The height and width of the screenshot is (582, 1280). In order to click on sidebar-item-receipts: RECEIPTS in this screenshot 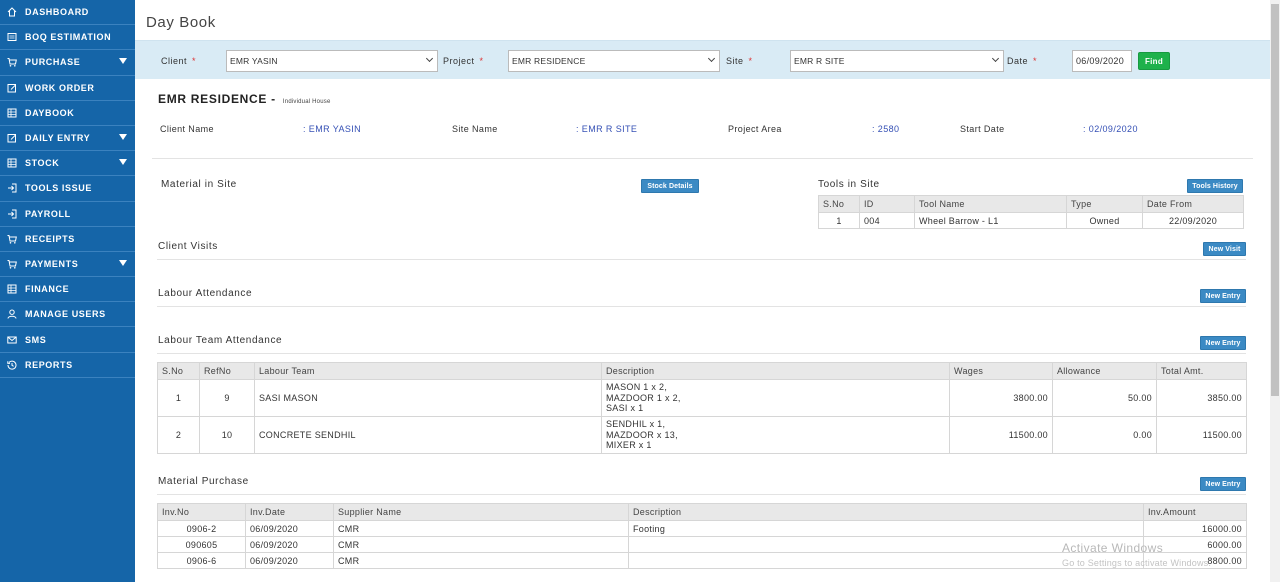, I will do `click(67, 239)`.